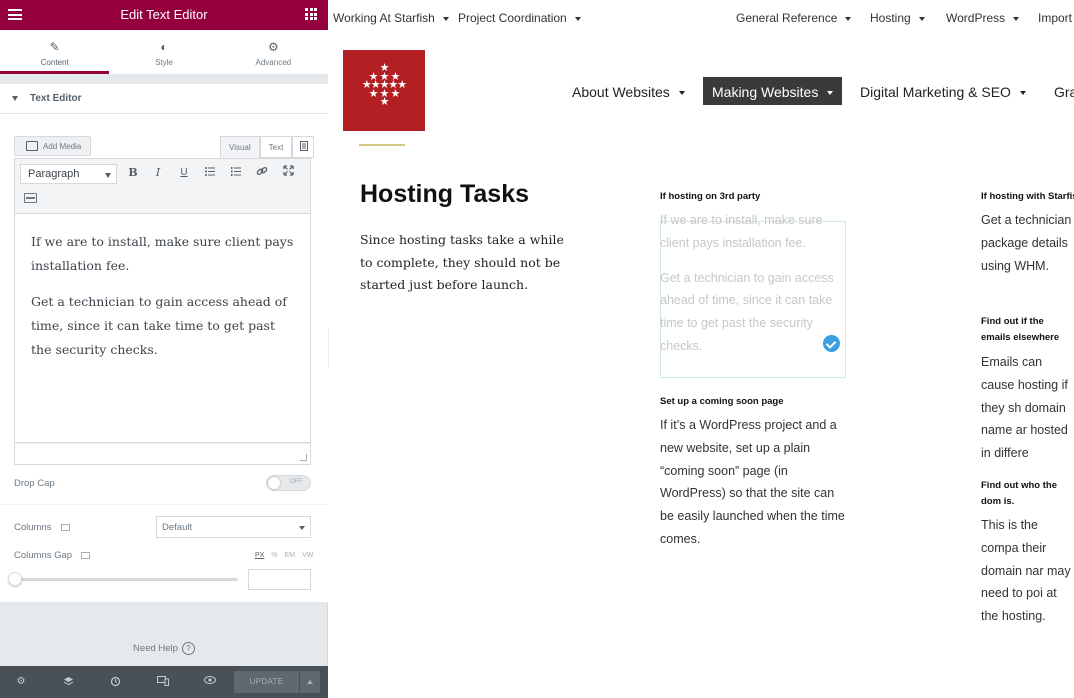 The height and width of the screenshot is (698, 1074). I want to click on topnav-item: General Reference, so click(794, 18).